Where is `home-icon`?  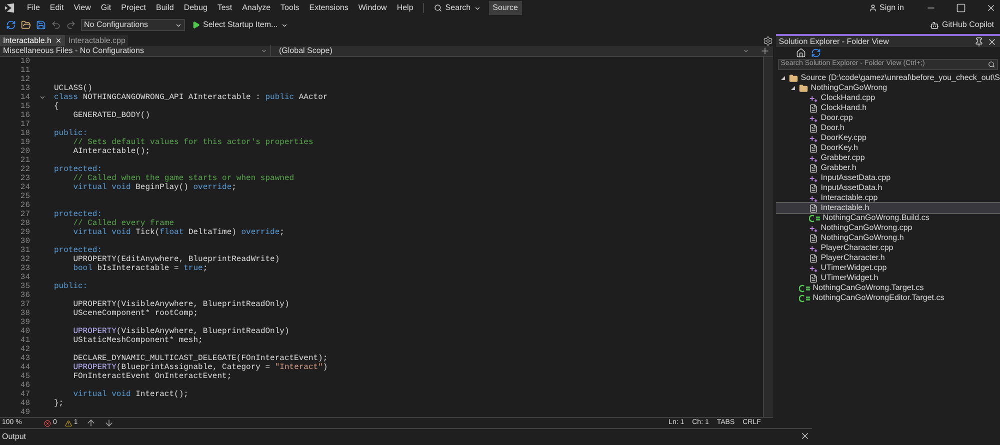
home-icon is located at coordinates (801, 53).